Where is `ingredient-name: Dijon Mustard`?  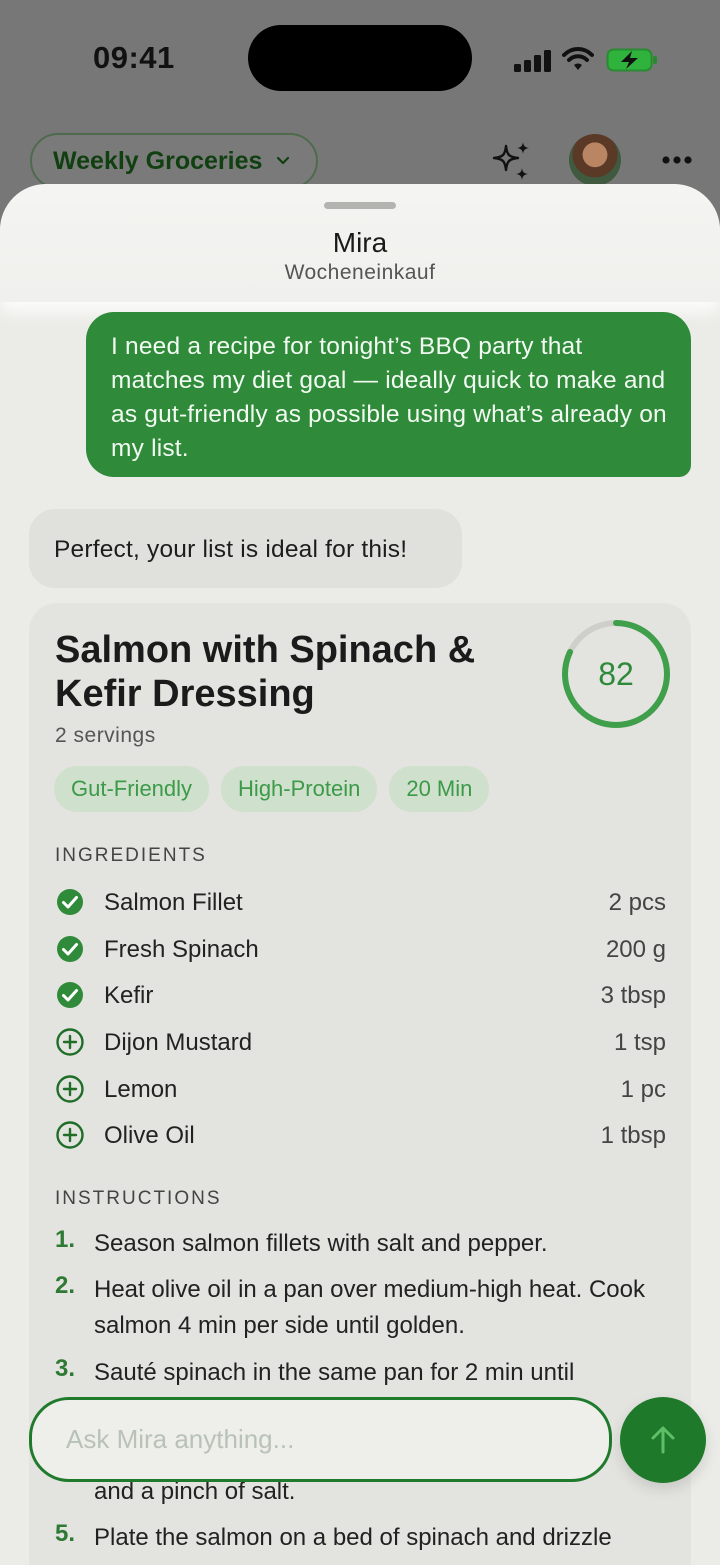 ingredient-name: Dijon Mustard is located at coordinates (178, 1042).